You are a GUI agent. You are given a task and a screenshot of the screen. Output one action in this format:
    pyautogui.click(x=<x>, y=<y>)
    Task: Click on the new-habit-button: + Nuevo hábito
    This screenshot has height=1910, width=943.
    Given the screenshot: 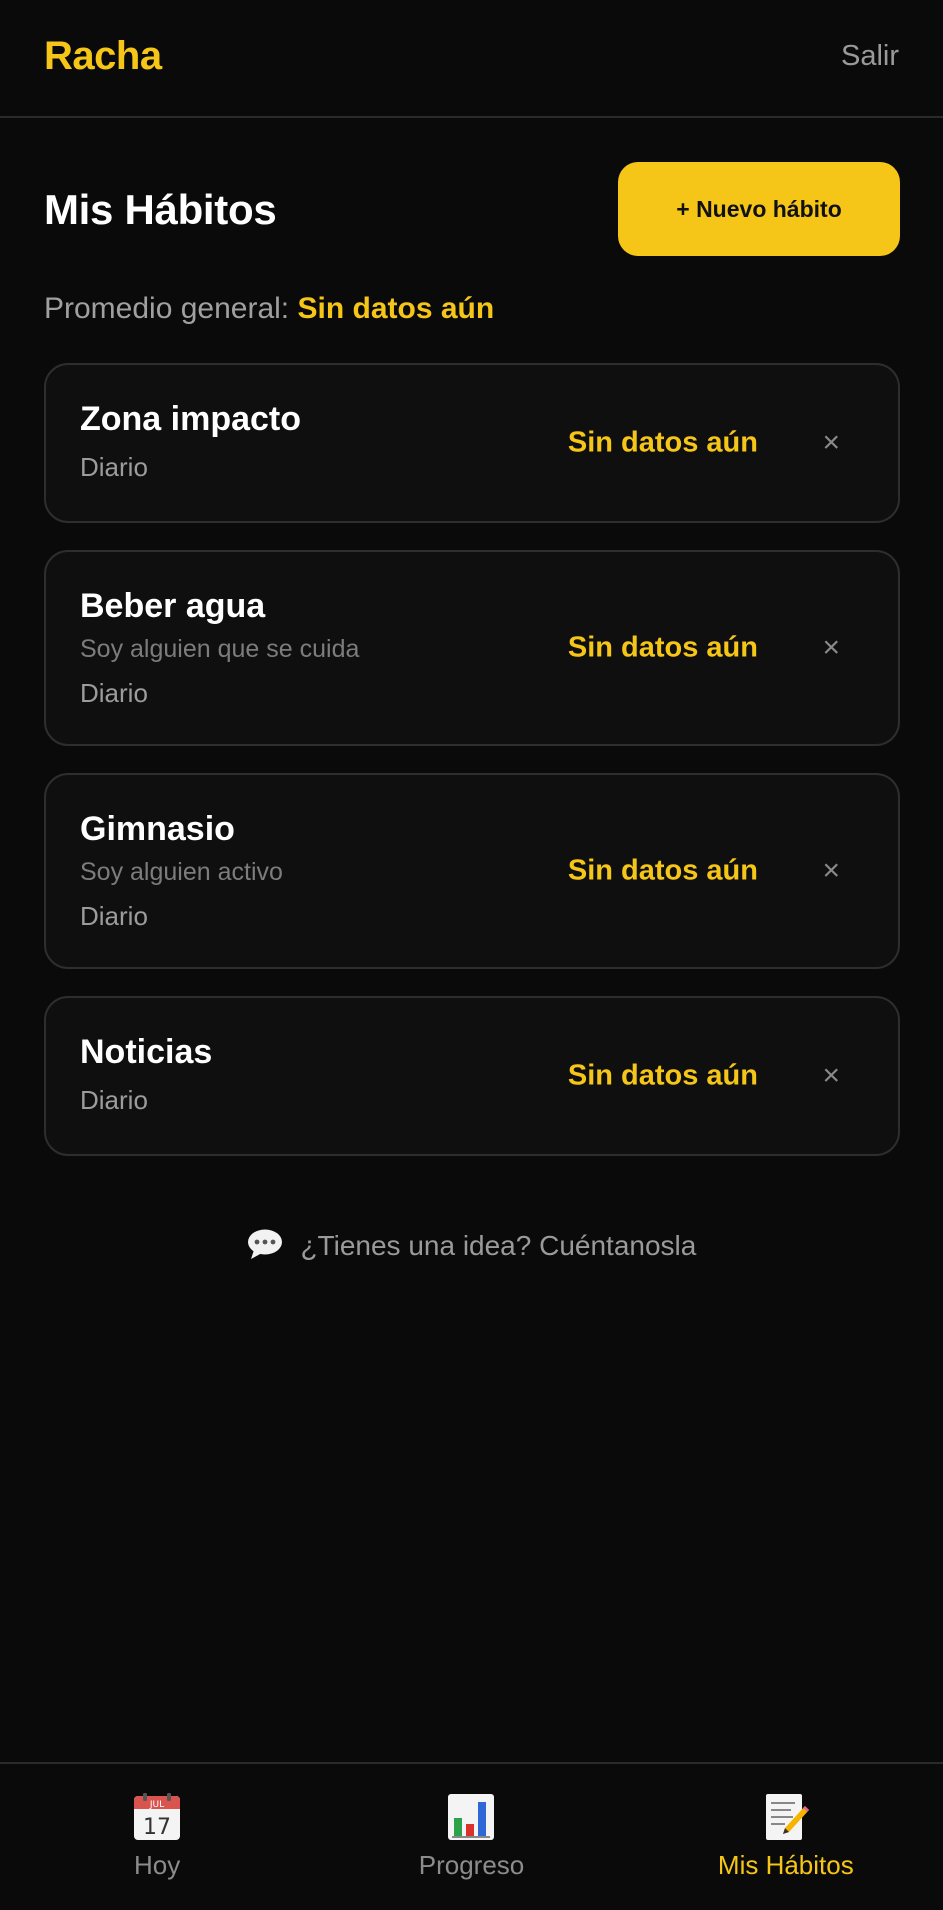 What is the action you would take?
    pyautogui.click(x=759, y=209)
    